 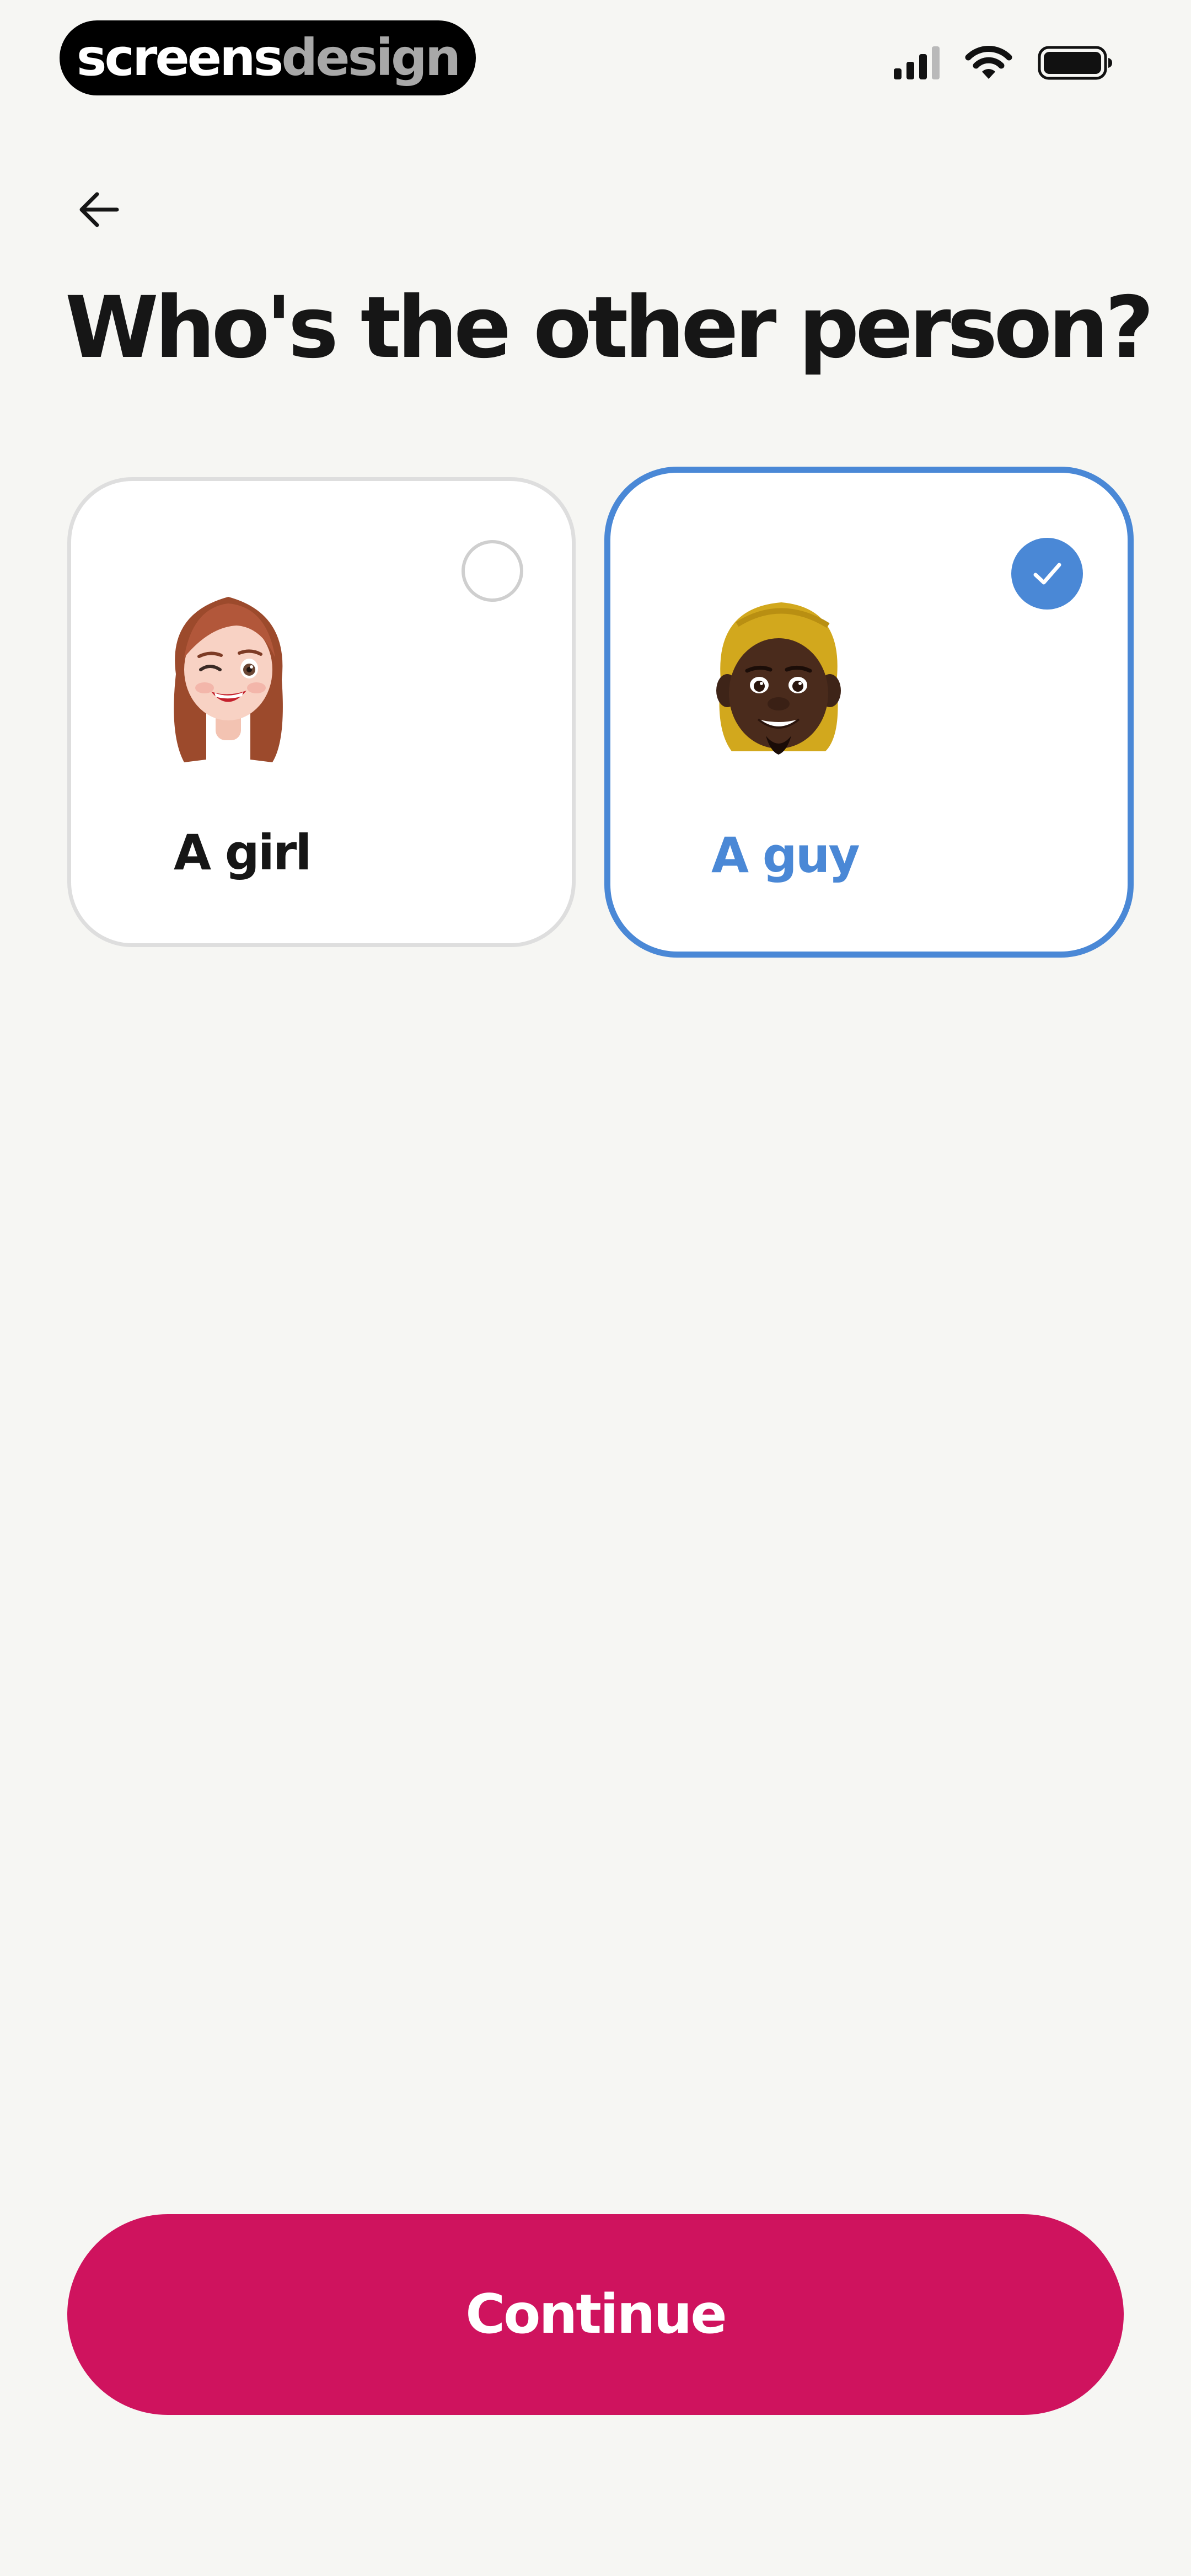 I want to click on arrow-left-icon, so click(x=99, y=209).